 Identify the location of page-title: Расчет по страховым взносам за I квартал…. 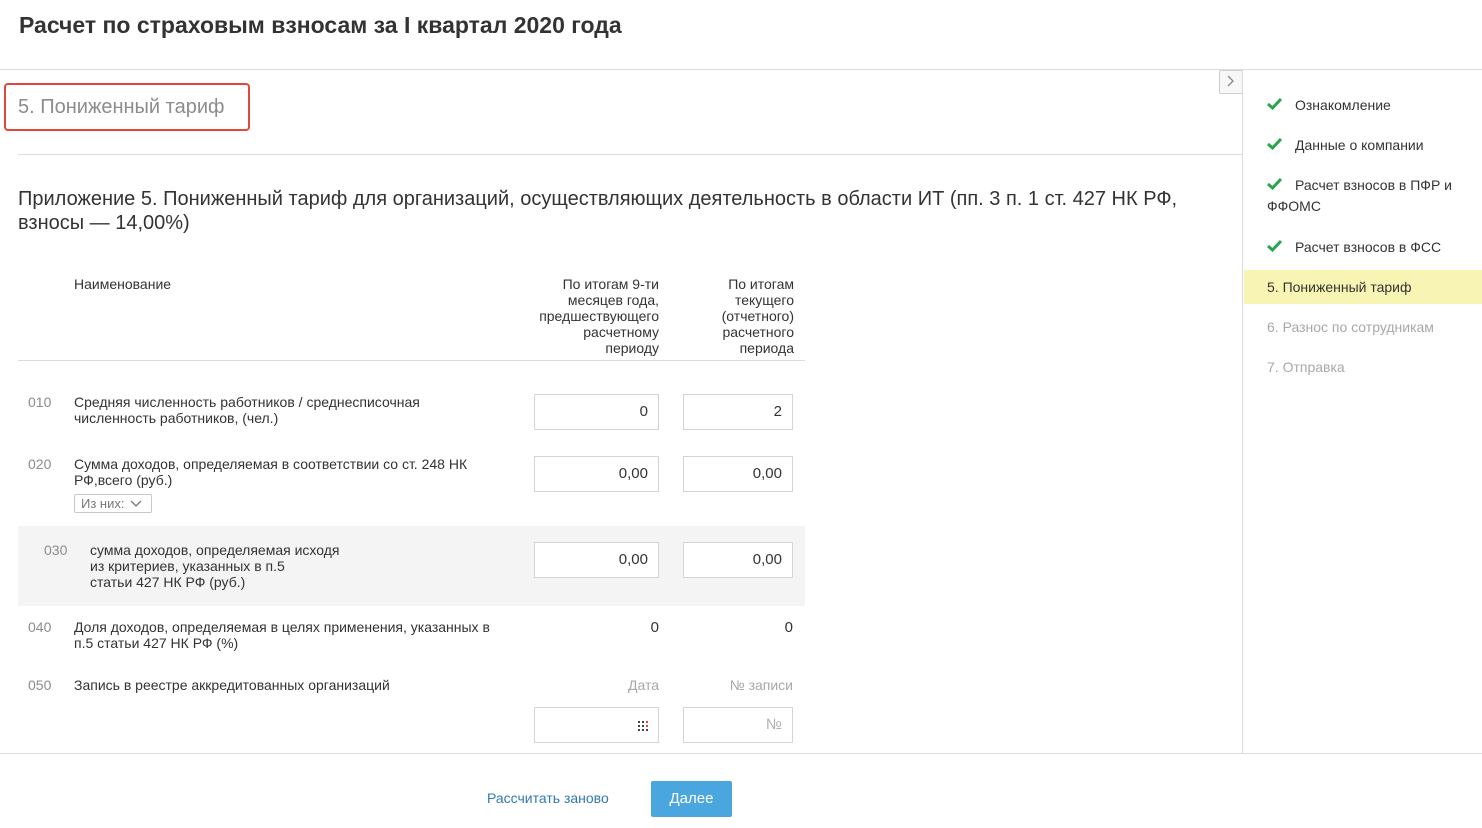
(320, 25).